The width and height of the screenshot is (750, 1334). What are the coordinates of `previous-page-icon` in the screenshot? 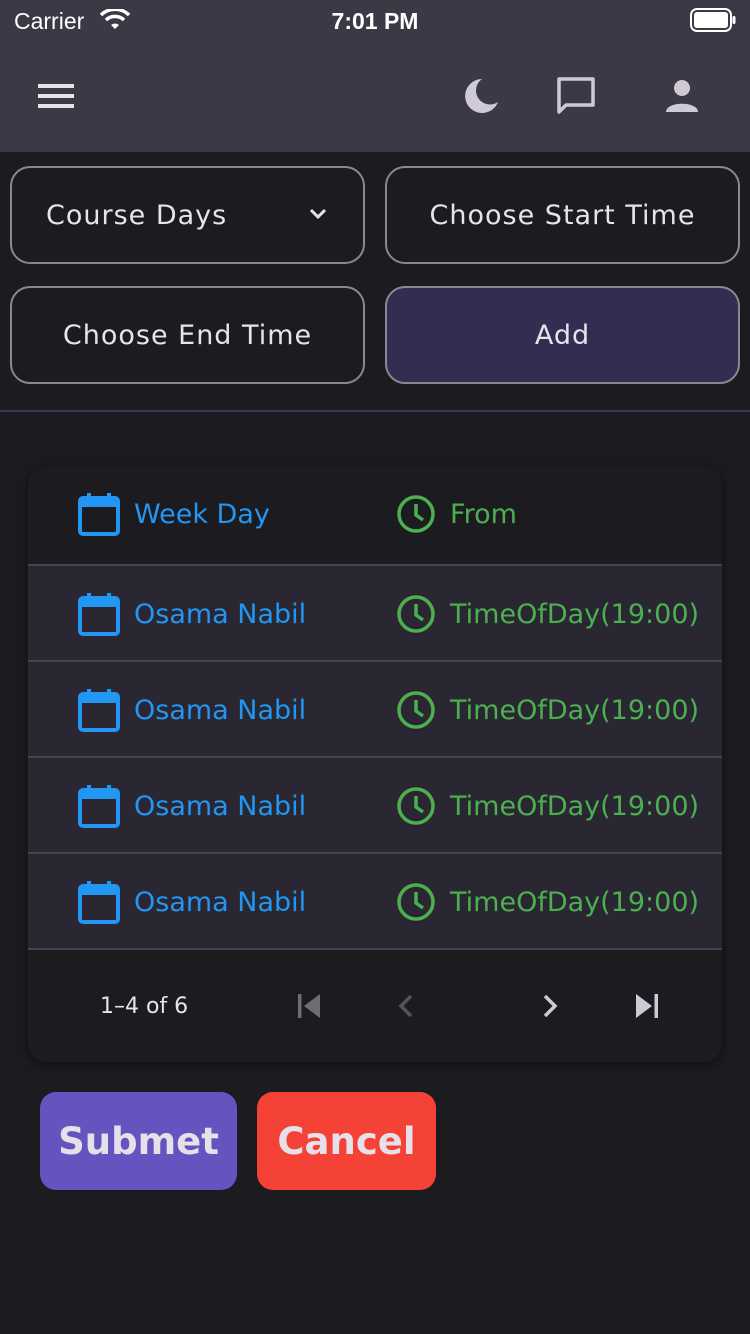 It's located at (406, 1006).